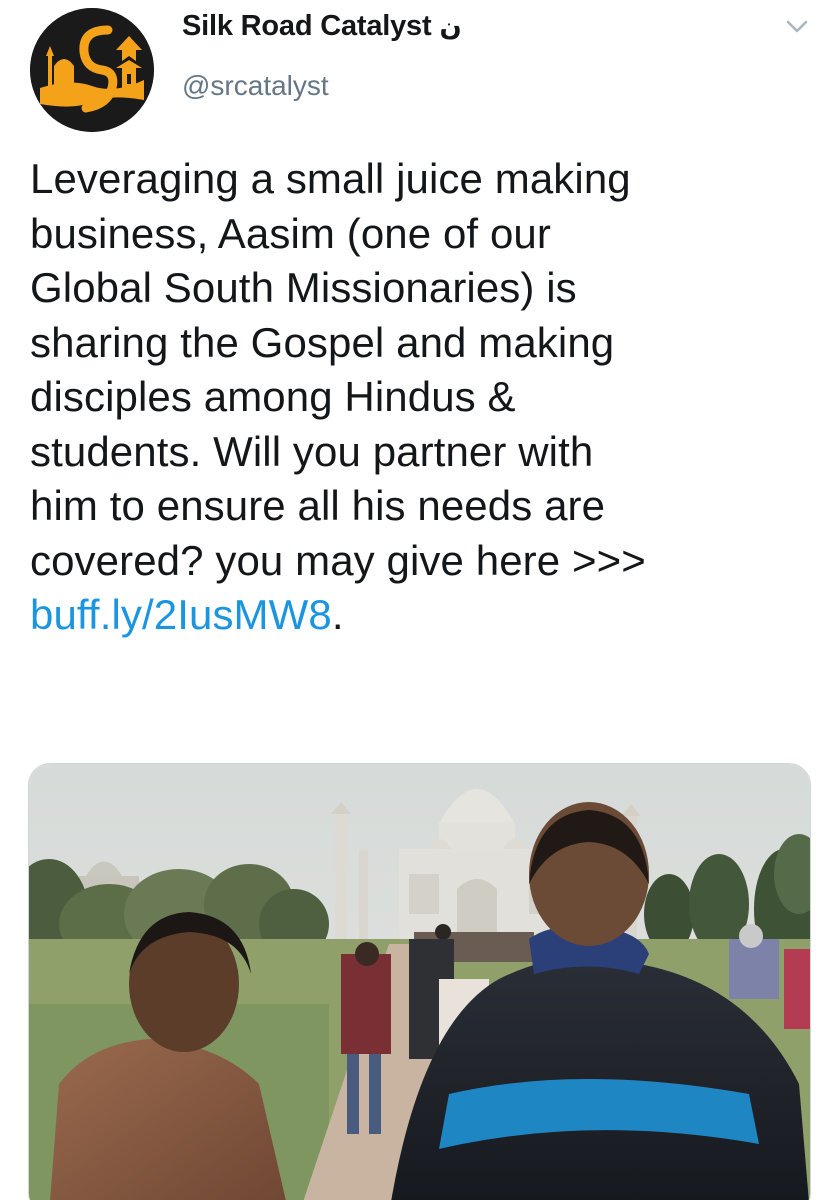 The height and width of the screenshot is (1200, 834). I want to click on tweet-text-line: business, Aasim (one of our, so click(290, 233).